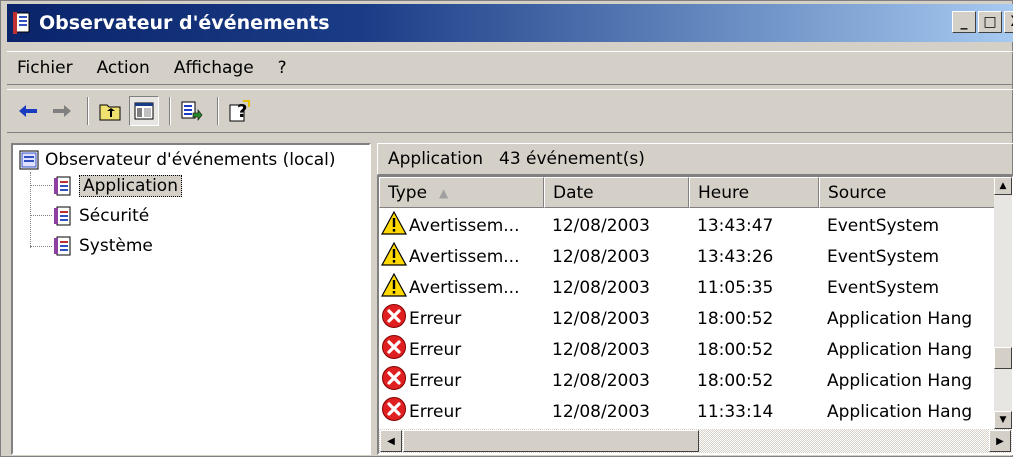  Describe the element at coordinates (444, 192) in the screenshot. I see `sort-ascending-icon: ▲` at that location.